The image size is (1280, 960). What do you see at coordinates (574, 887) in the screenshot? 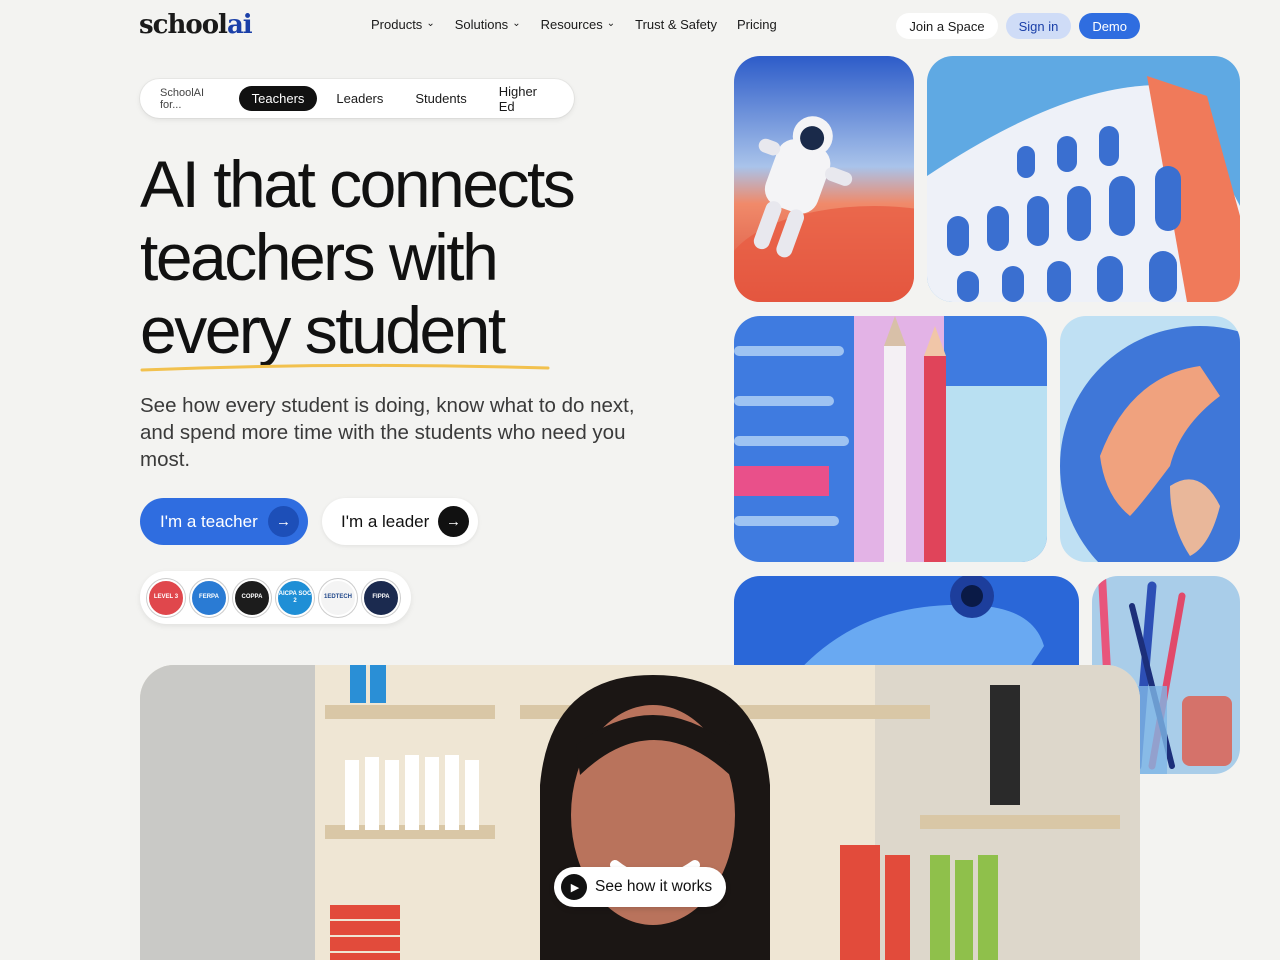
I see `play-icon: ▶` at bounding box center [574, 887].